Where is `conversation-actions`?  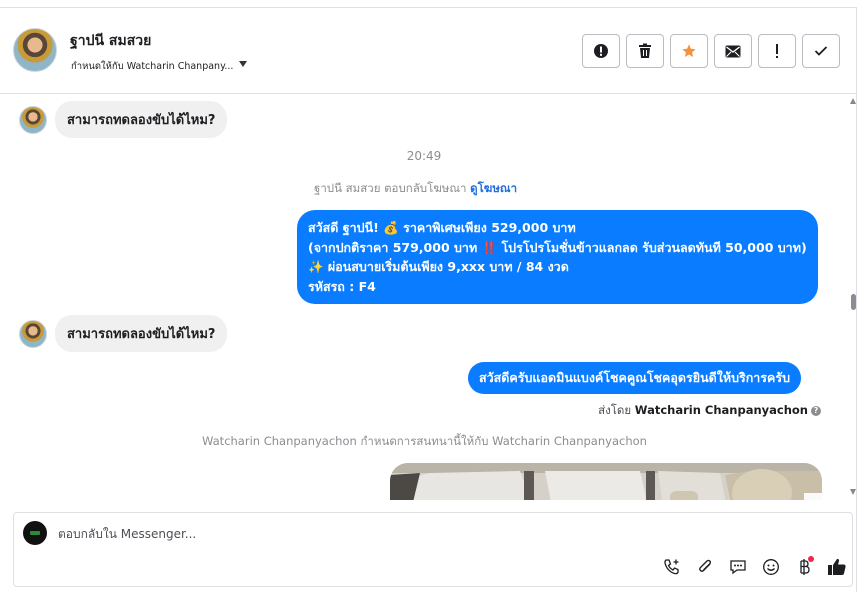
conversation-actions is located at coordinates (711, 51).